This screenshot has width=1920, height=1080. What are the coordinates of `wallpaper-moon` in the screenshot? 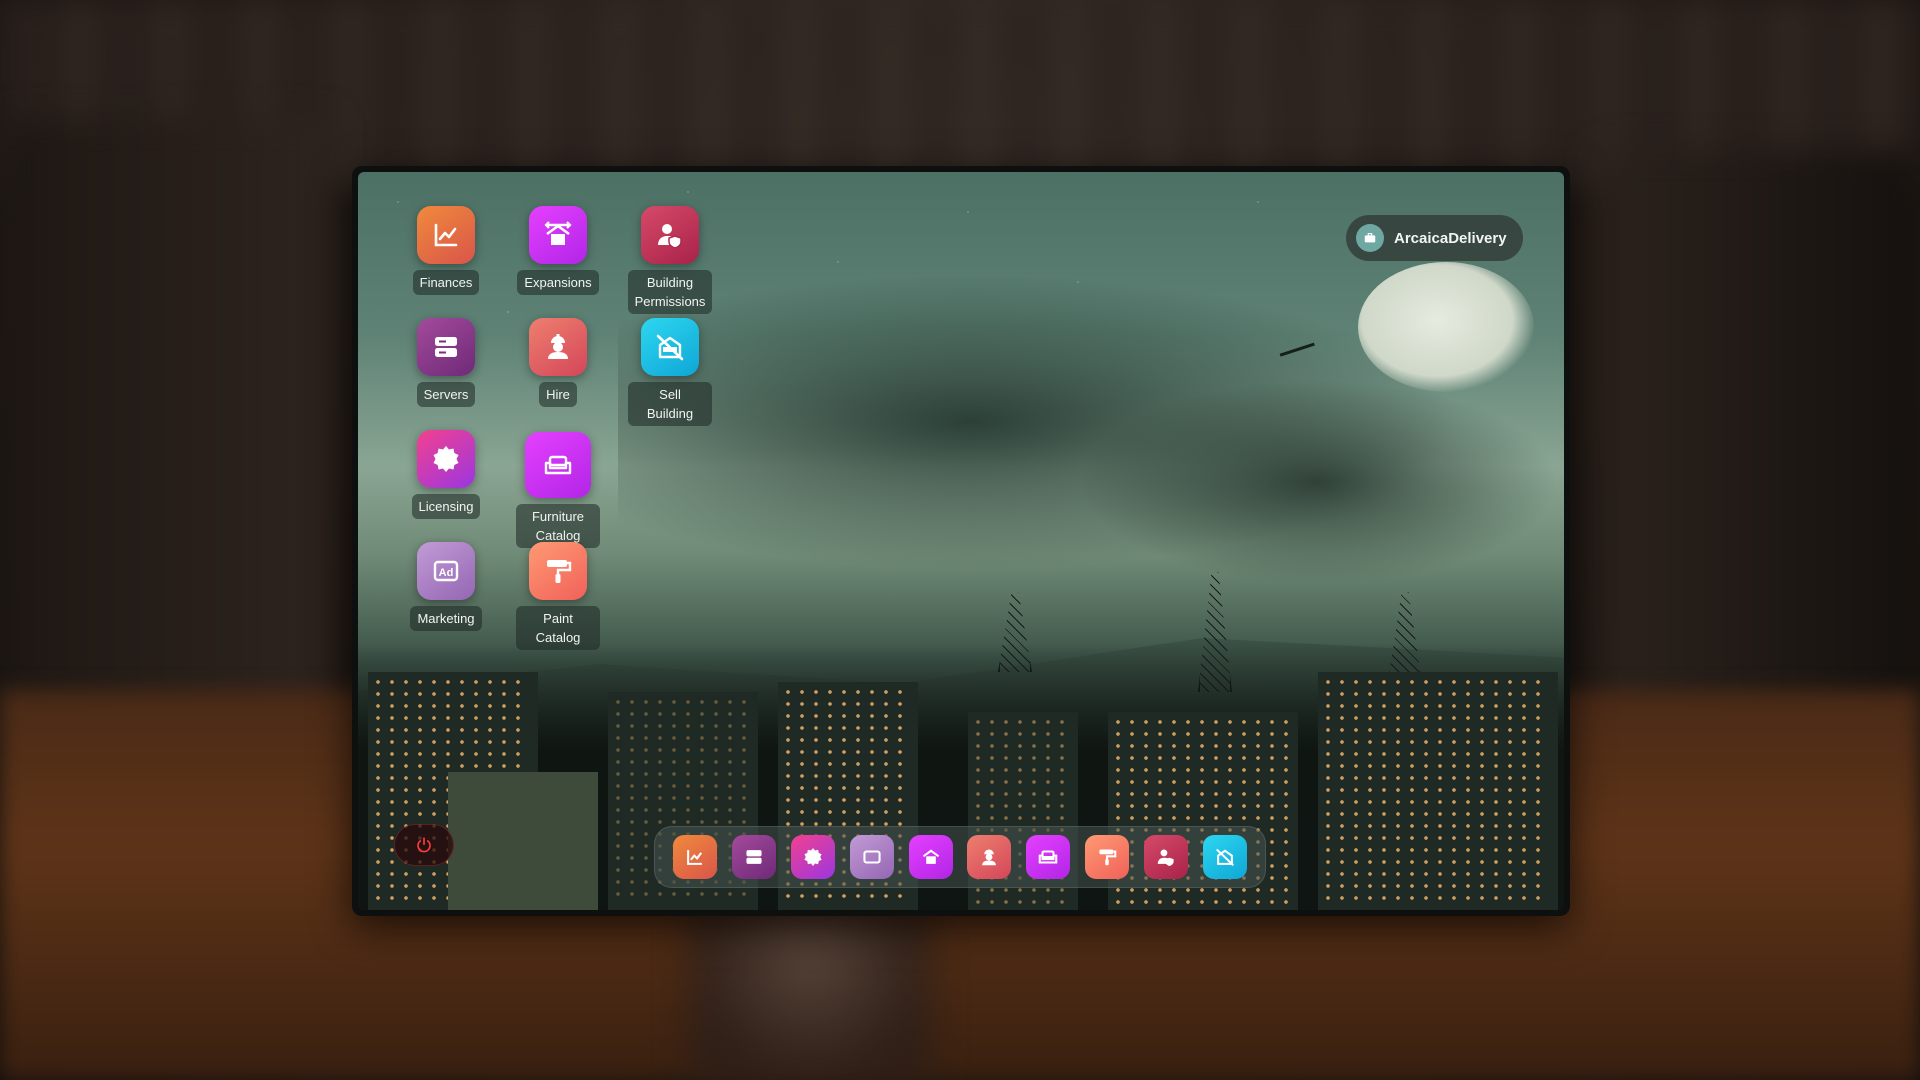 It's located at (1446, 327).